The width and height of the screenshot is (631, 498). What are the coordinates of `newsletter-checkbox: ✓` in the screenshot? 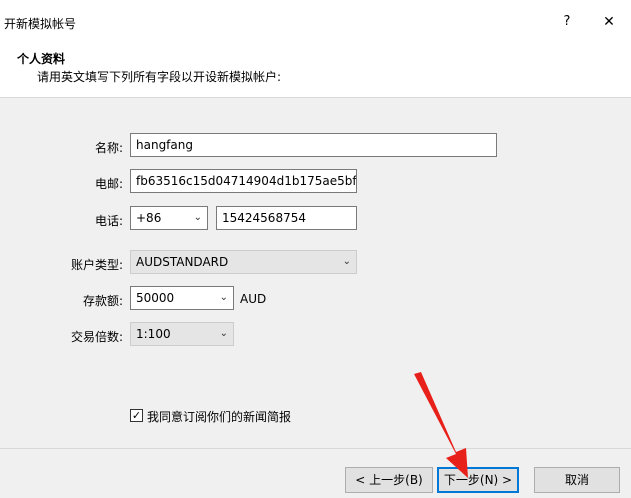 It's located at (136, 415).